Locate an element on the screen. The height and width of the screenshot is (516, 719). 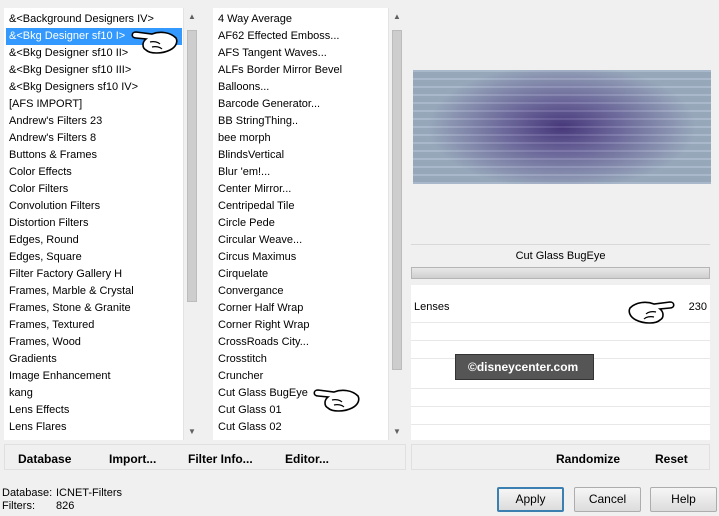
list-item: Cirquelate is located at coordinates (301, 274).